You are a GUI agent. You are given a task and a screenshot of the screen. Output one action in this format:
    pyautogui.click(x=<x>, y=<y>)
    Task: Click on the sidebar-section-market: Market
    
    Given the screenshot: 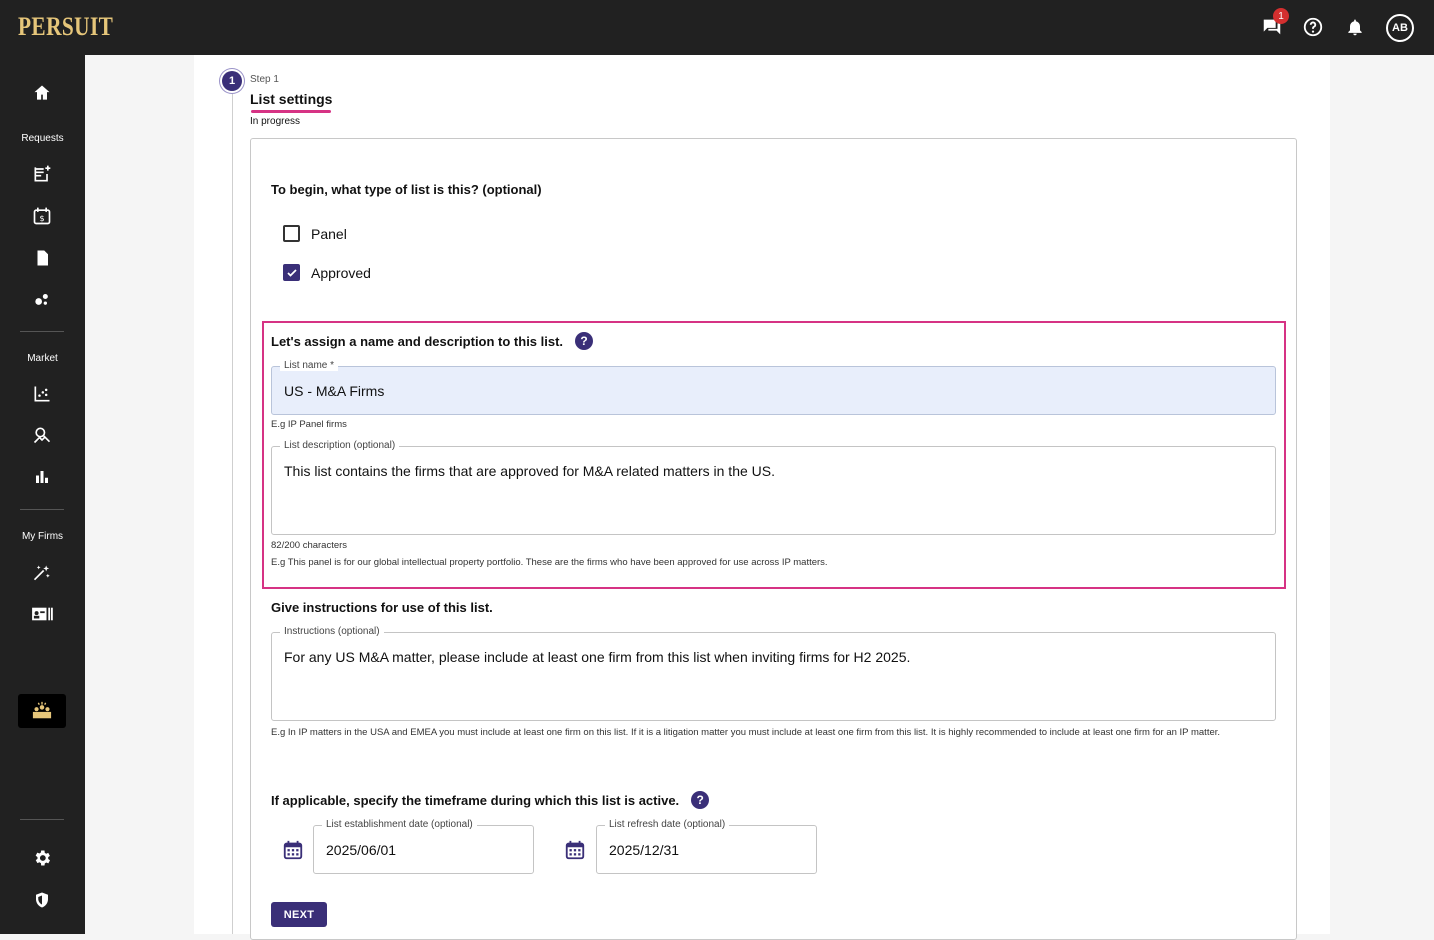 What is the action you would take?
    pyautogui.click(x=42, y=358)
    